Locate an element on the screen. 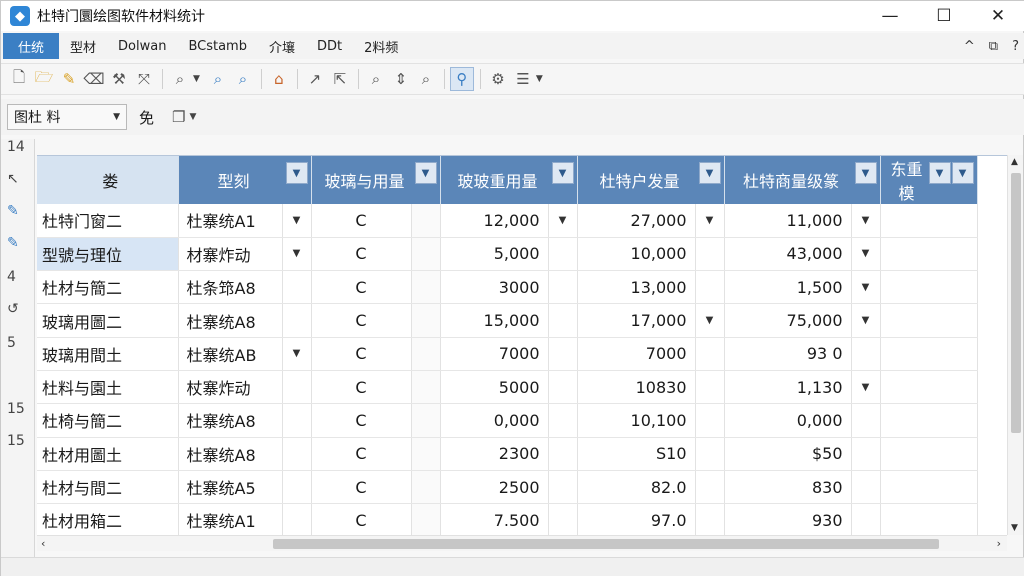 The image size is (1024, 576). pen-icon: ✎ is located at coordinates (13, 243).